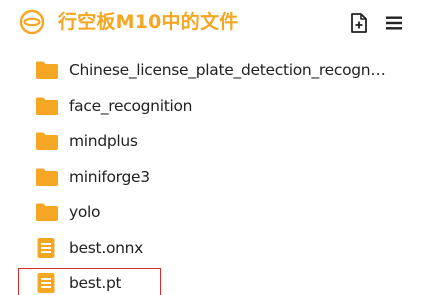 This screenshot has width=424, height=295. I want to click on menu-button, so click(394, 23).